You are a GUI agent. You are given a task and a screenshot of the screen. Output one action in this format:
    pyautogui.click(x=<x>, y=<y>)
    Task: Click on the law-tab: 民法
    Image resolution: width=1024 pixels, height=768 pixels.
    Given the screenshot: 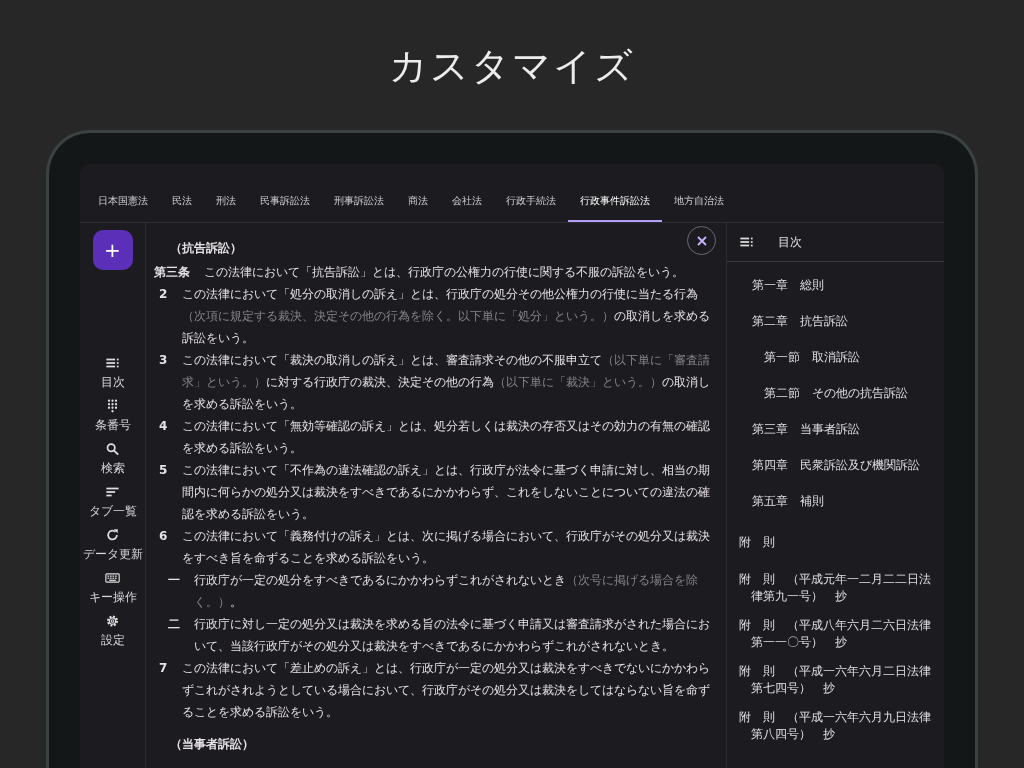 What is the action you would take?
    pyautogui.click(x=182, y=204)
    